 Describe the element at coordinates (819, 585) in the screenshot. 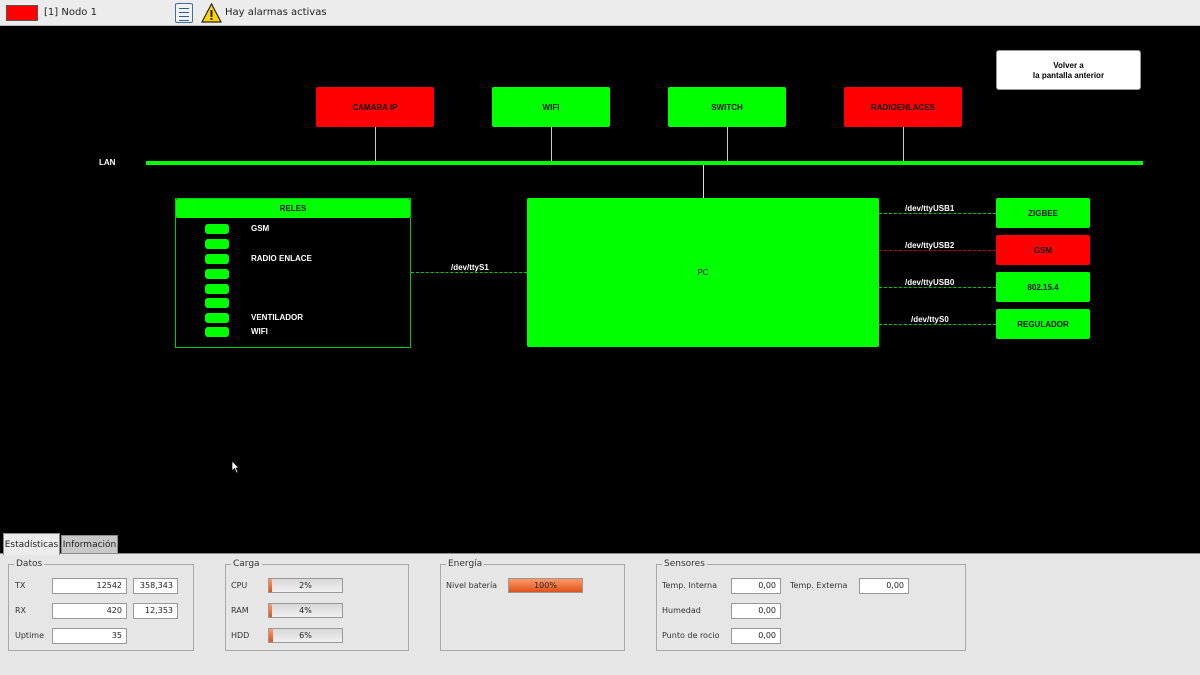

I see `temp-externa-label: Temp. Externa` at that location.